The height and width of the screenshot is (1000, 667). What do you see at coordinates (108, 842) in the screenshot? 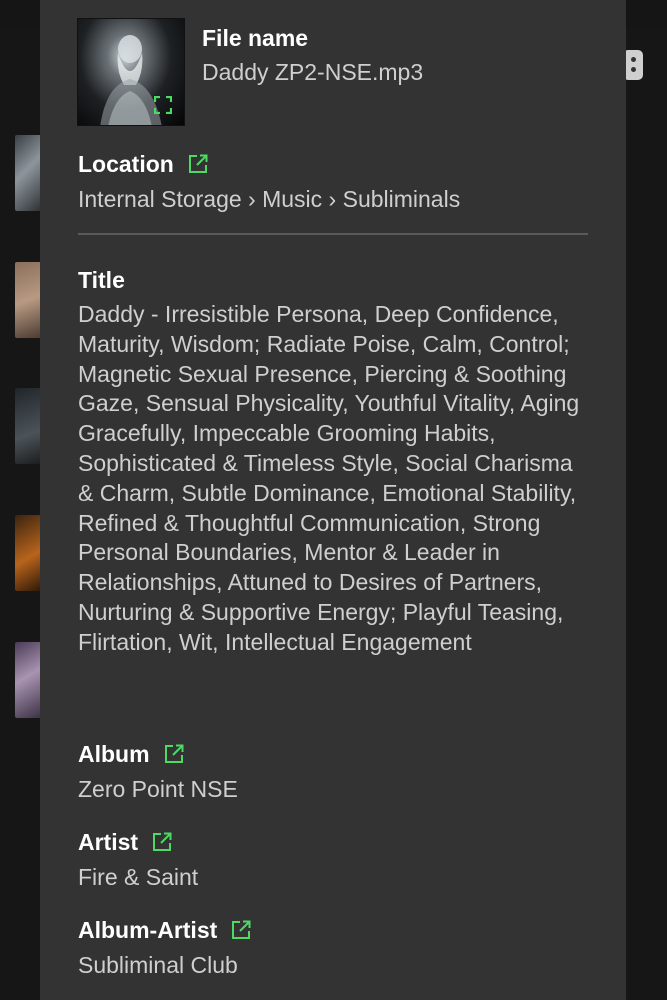
I see `artist-label: Artist` at bounding box center [108, 842].